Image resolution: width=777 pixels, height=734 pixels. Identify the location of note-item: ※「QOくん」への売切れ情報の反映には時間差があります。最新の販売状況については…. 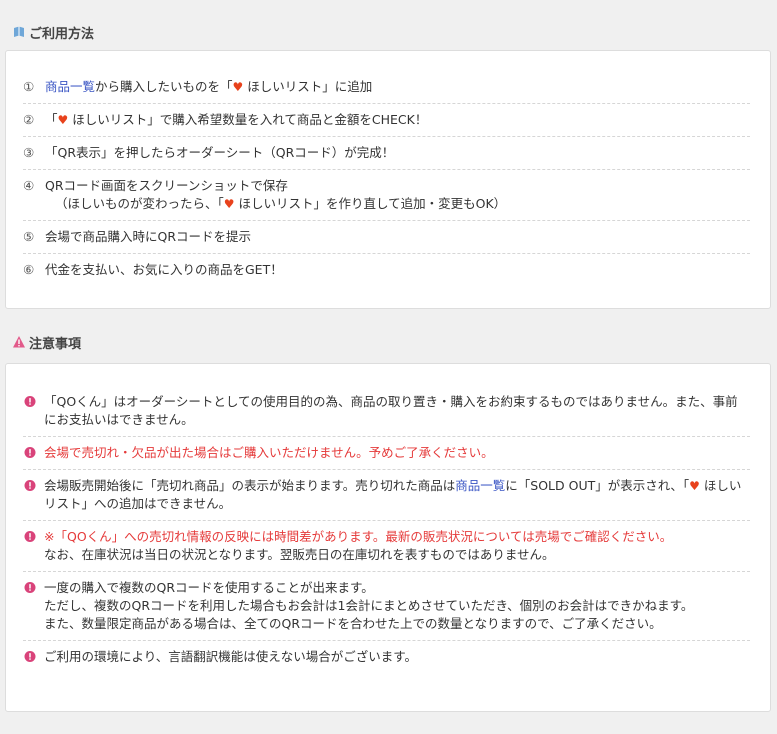
(386, 546).